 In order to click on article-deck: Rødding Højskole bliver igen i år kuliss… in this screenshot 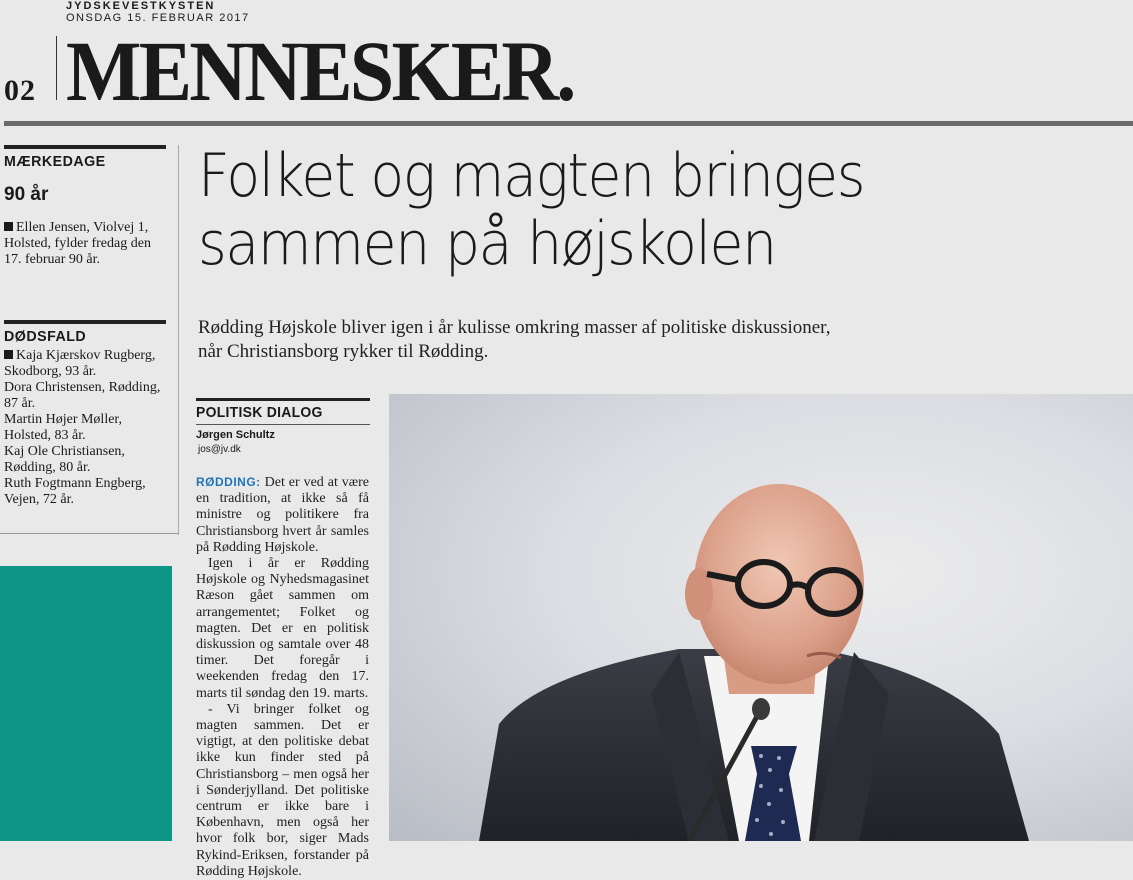, I will do `click(514, 339)`.